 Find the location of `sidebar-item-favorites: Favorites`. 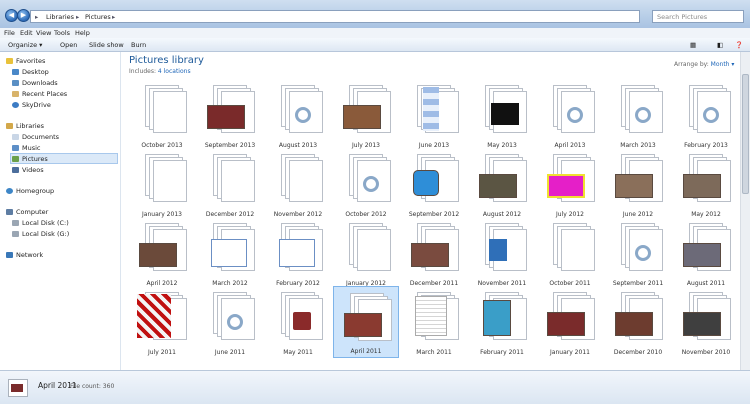

sidebar-item-favorites: Favorites is located at coordinates (25, 61).